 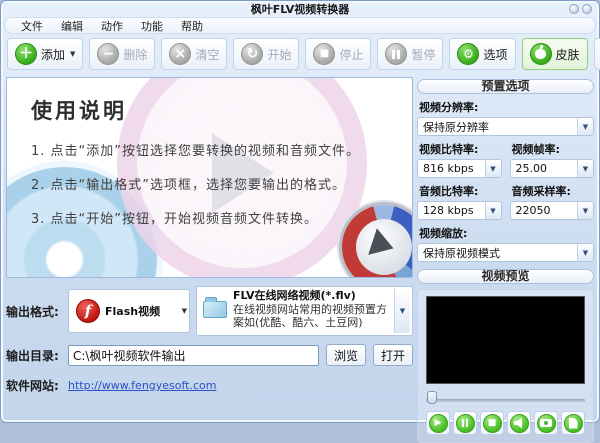 What do you see at coordinates (505, 126) in the screenshot?
I see `resolution-select: 保持原分辨率 ▼` at bounding box center [505, 126].